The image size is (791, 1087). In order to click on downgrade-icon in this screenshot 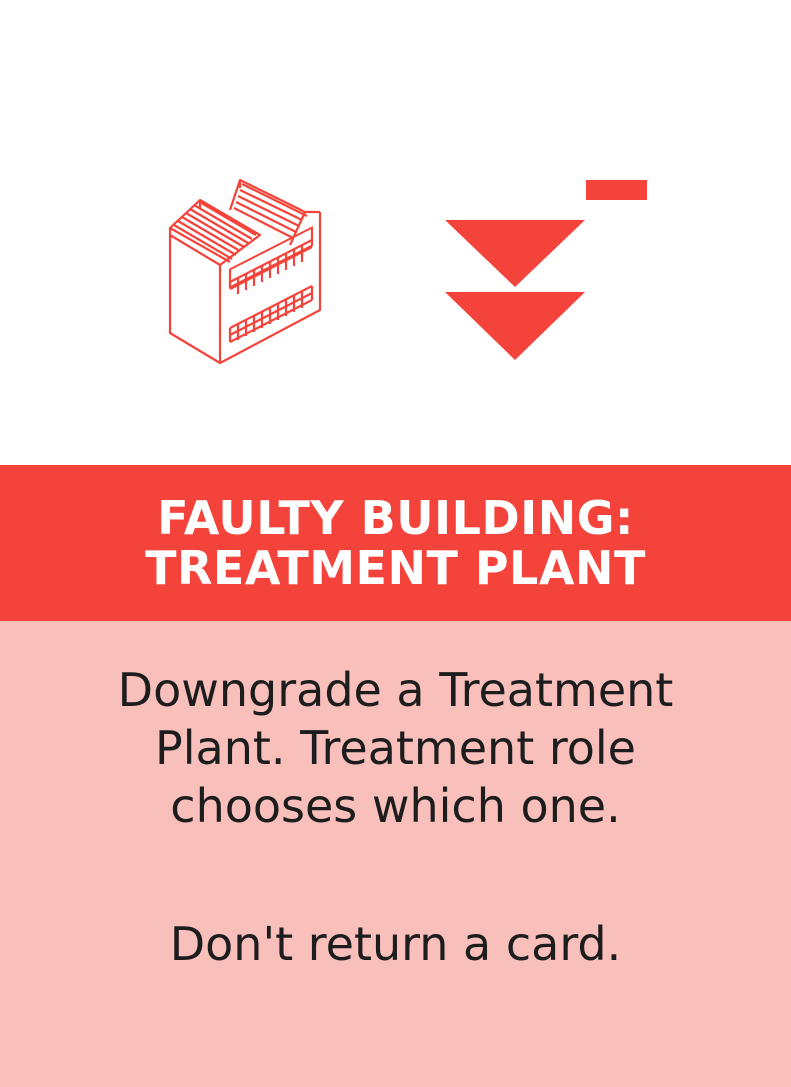, I will do `click(546, 270)`.